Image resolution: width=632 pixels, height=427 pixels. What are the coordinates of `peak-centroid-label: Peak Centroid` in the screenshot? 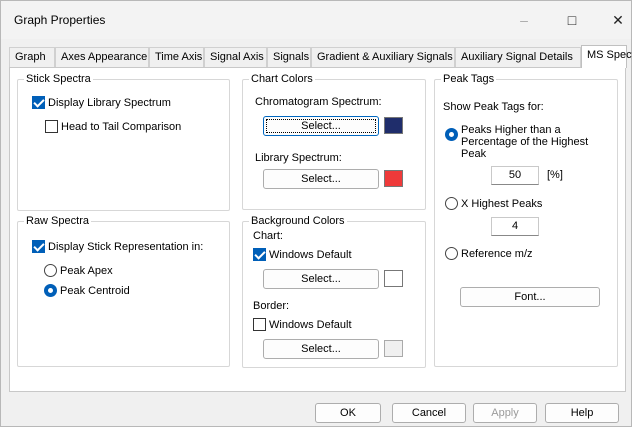 It's located at (95, 290).